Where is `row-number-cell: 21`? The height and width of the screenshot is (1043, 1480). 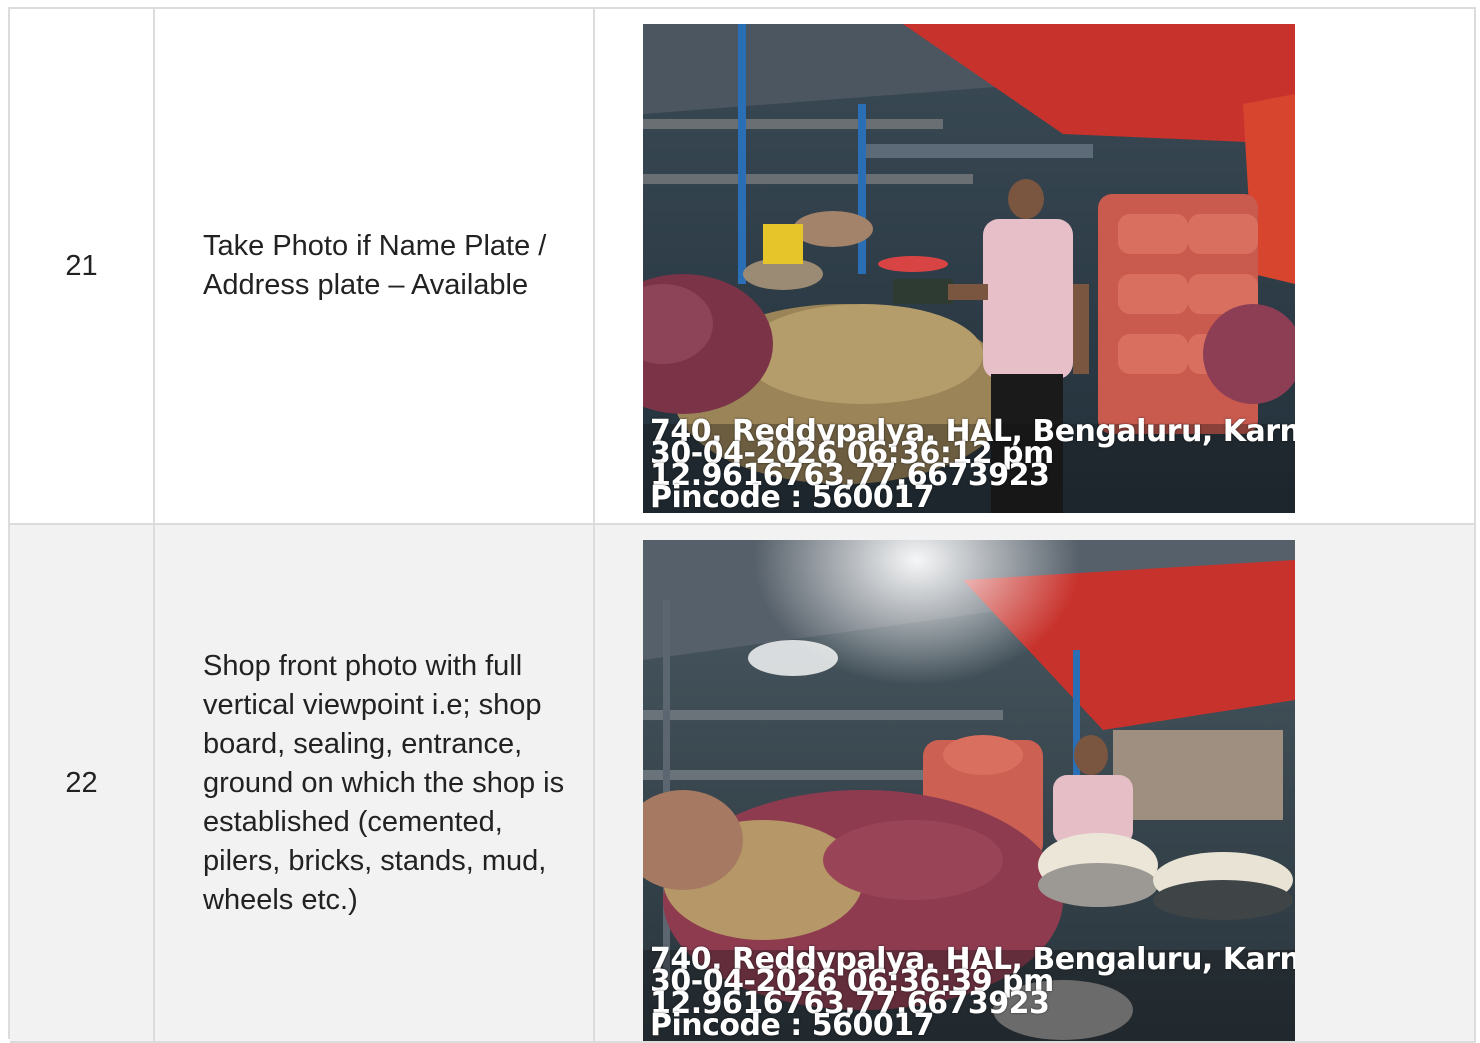
row-number-cell: 21 is located at coordinates (82, 266).